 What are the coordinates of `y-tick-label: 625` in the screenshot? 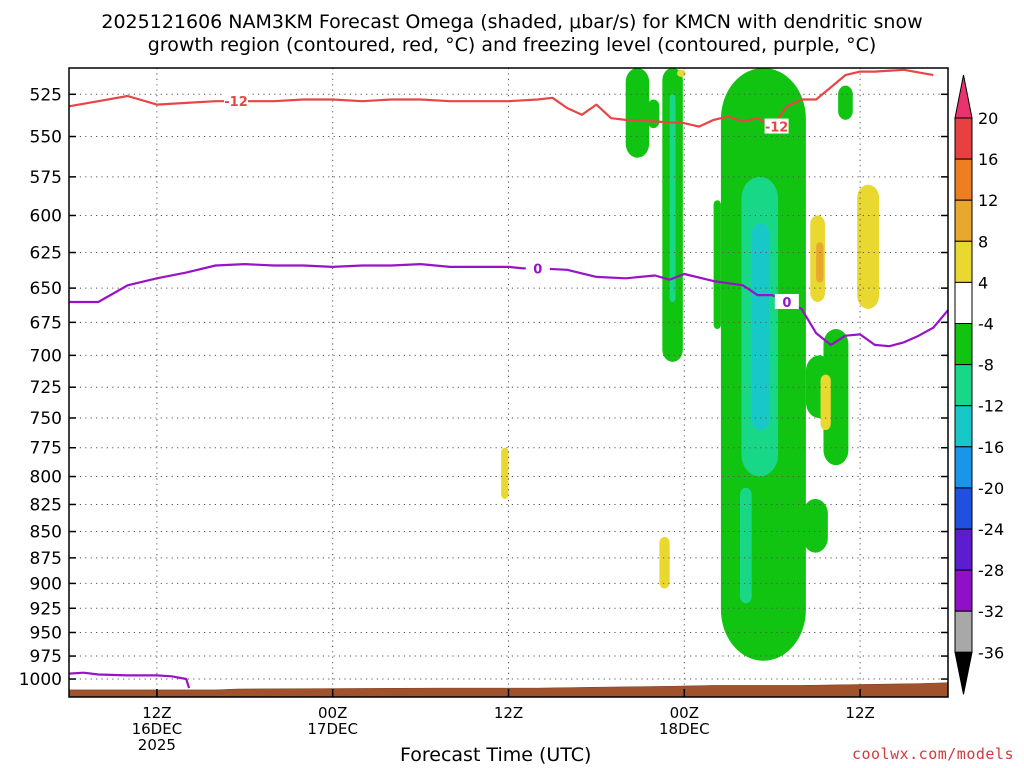 It's located at (46, 254).